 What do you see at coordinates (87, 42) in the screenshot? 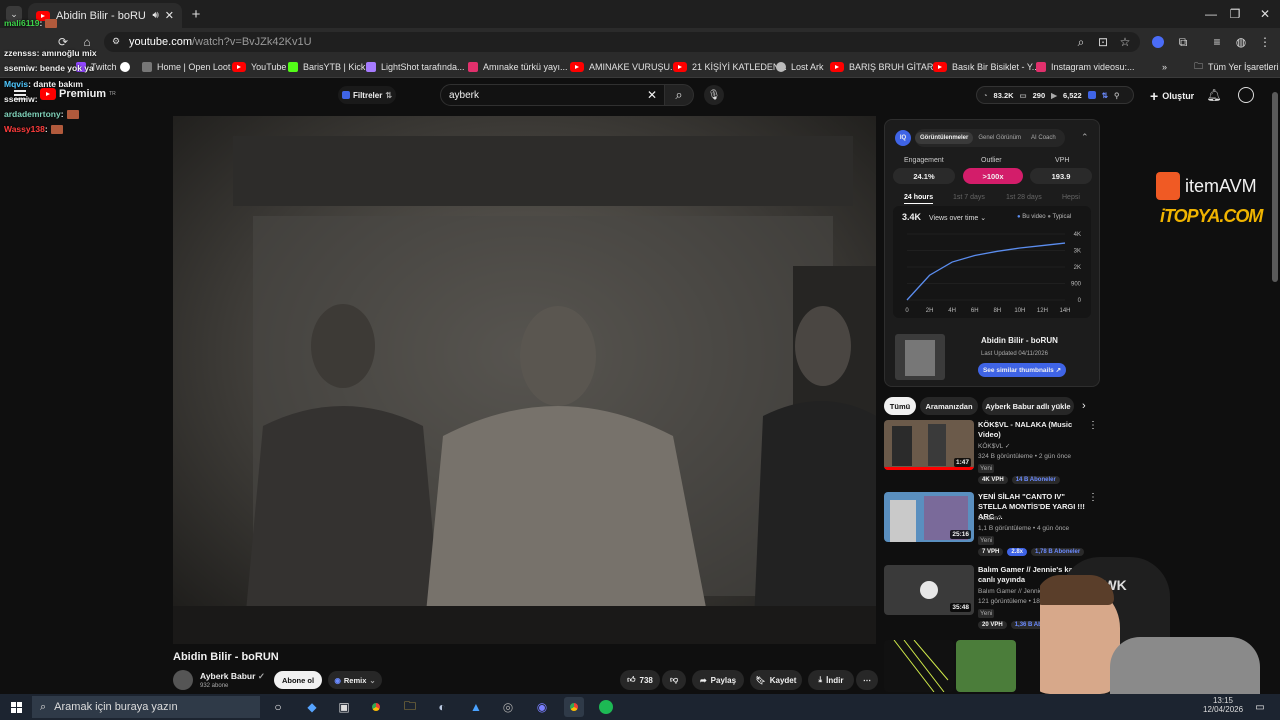
I see `home-icon: ⌂` at bounding box center [87, 42].